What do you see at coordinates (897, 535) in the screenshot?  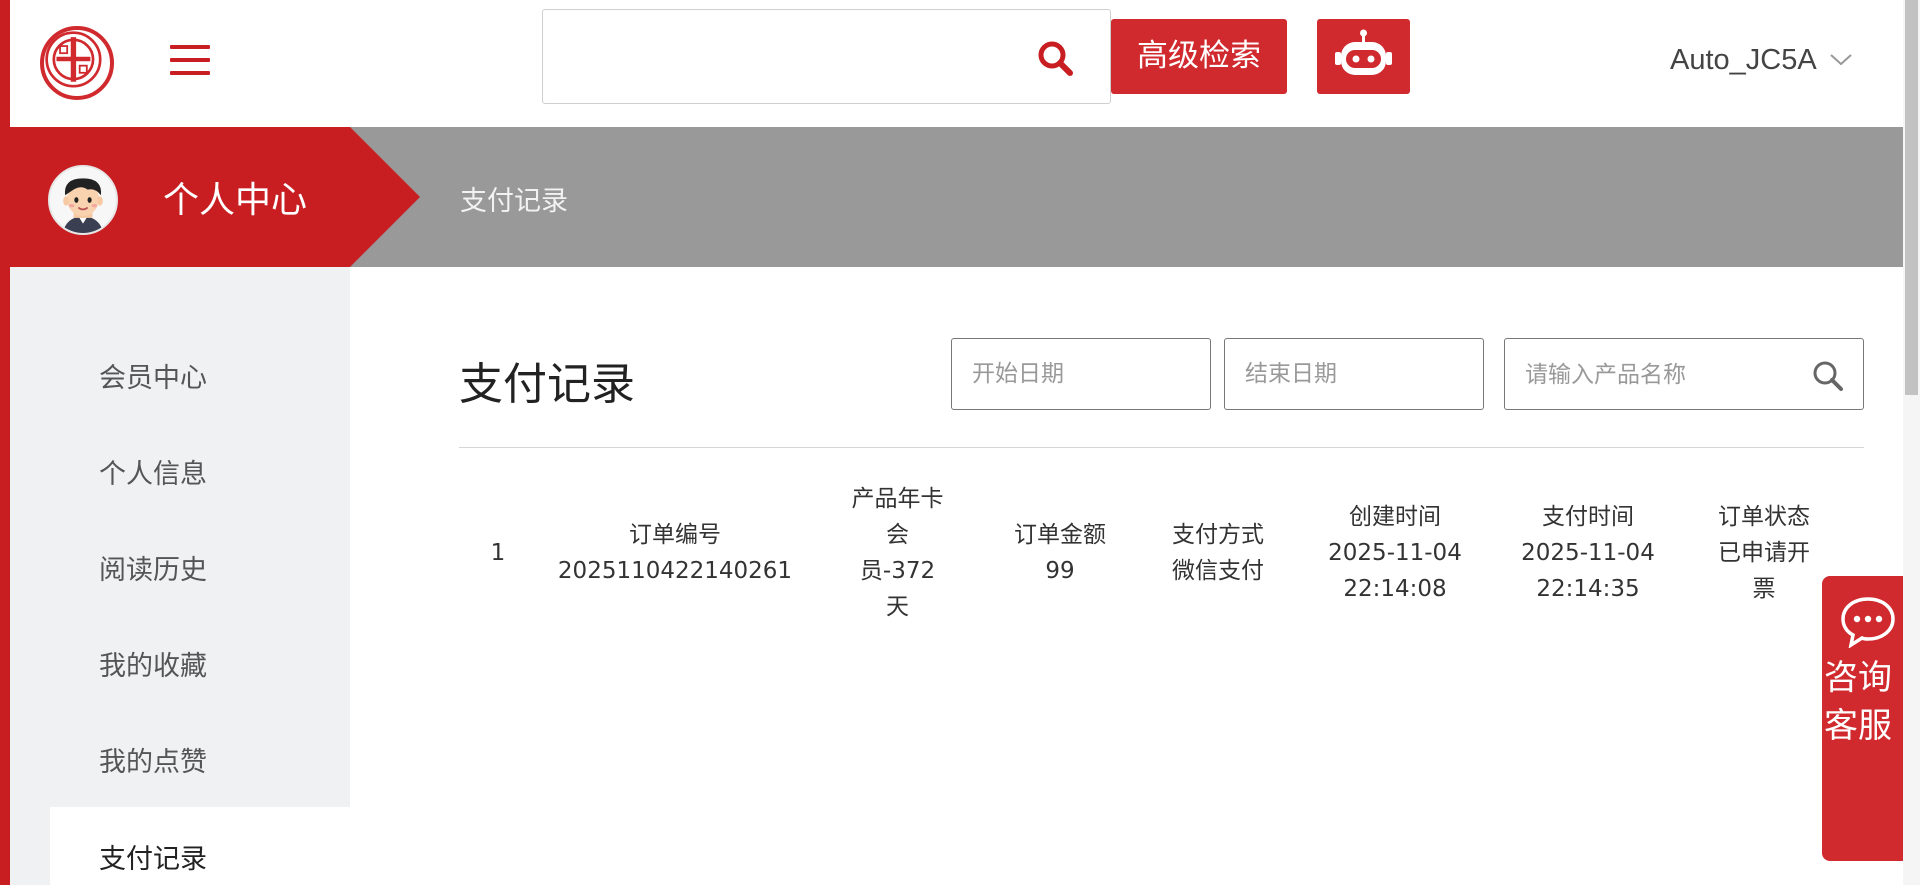 I see `product-line: 会` at bounding box center [897, 535].